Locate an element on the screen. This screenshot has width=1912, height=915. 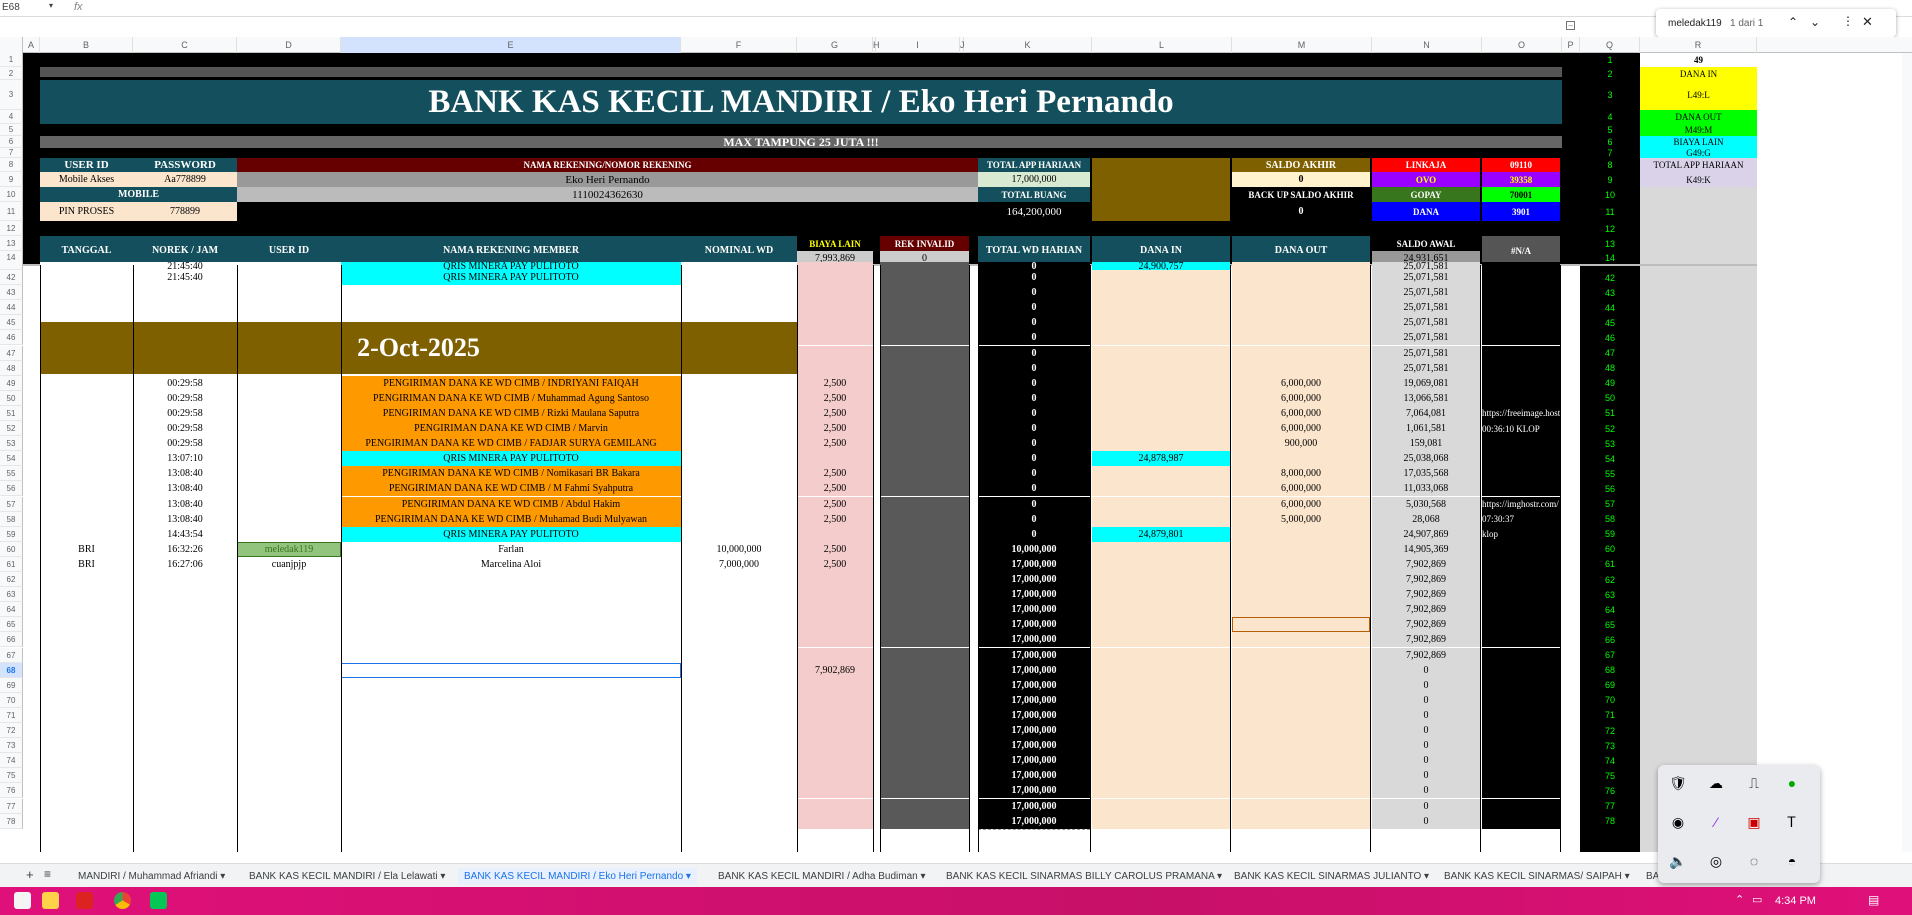
o-note-cell: https://freeimage.host is located at coordinates (1521, 413).